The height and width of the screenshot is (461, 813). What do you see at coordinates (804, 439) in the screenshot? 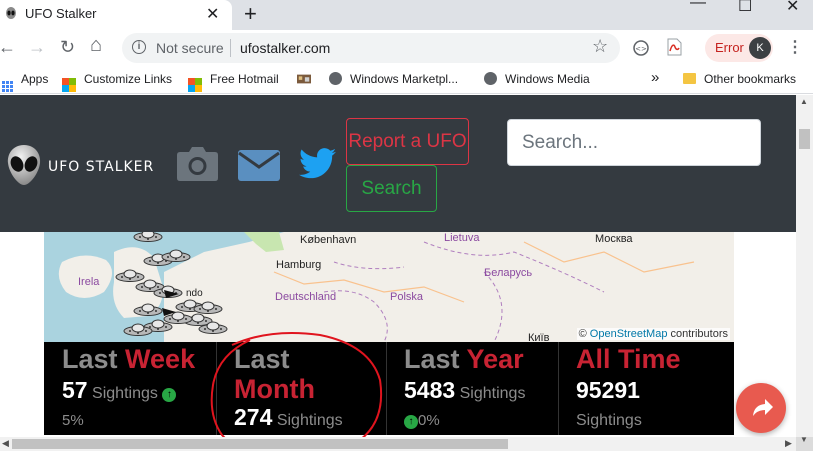
I see `scroll-down-icon: ▼` at bounding box center [804, 439].